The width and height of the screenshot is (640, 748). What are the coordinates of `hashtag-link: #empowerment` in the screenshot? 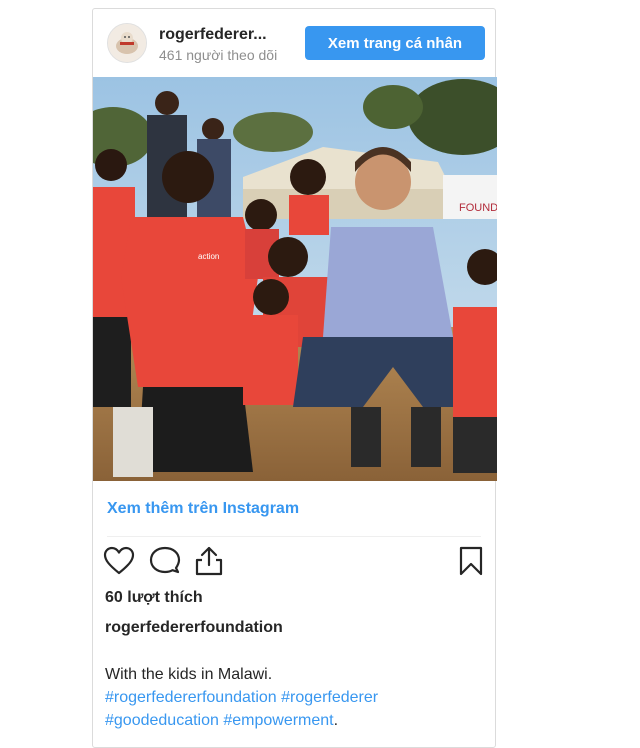 It's located at (278, 720).